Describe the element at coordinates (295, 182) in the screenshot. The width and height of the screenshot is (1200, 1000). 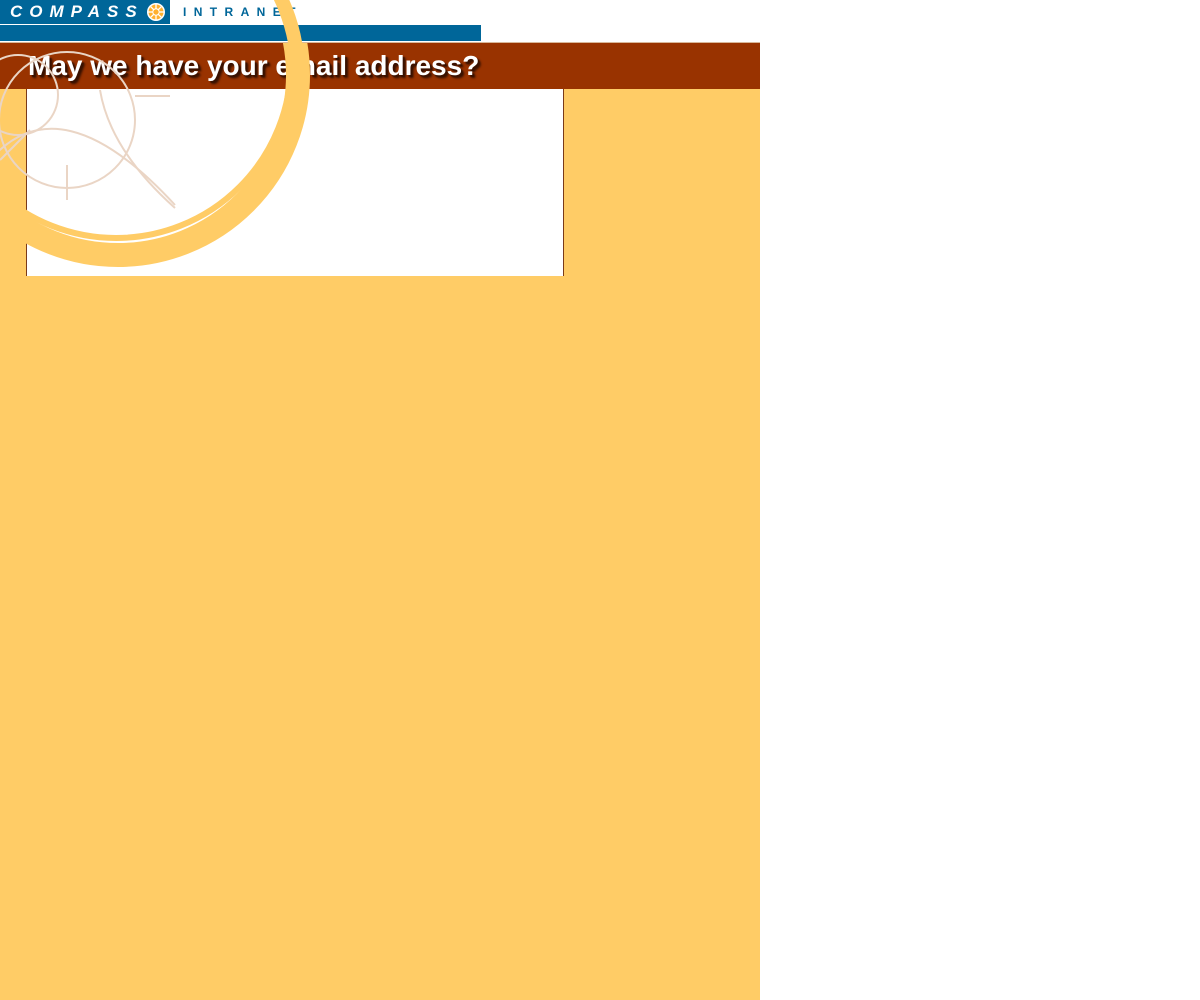
I see `content-panel` at that location.